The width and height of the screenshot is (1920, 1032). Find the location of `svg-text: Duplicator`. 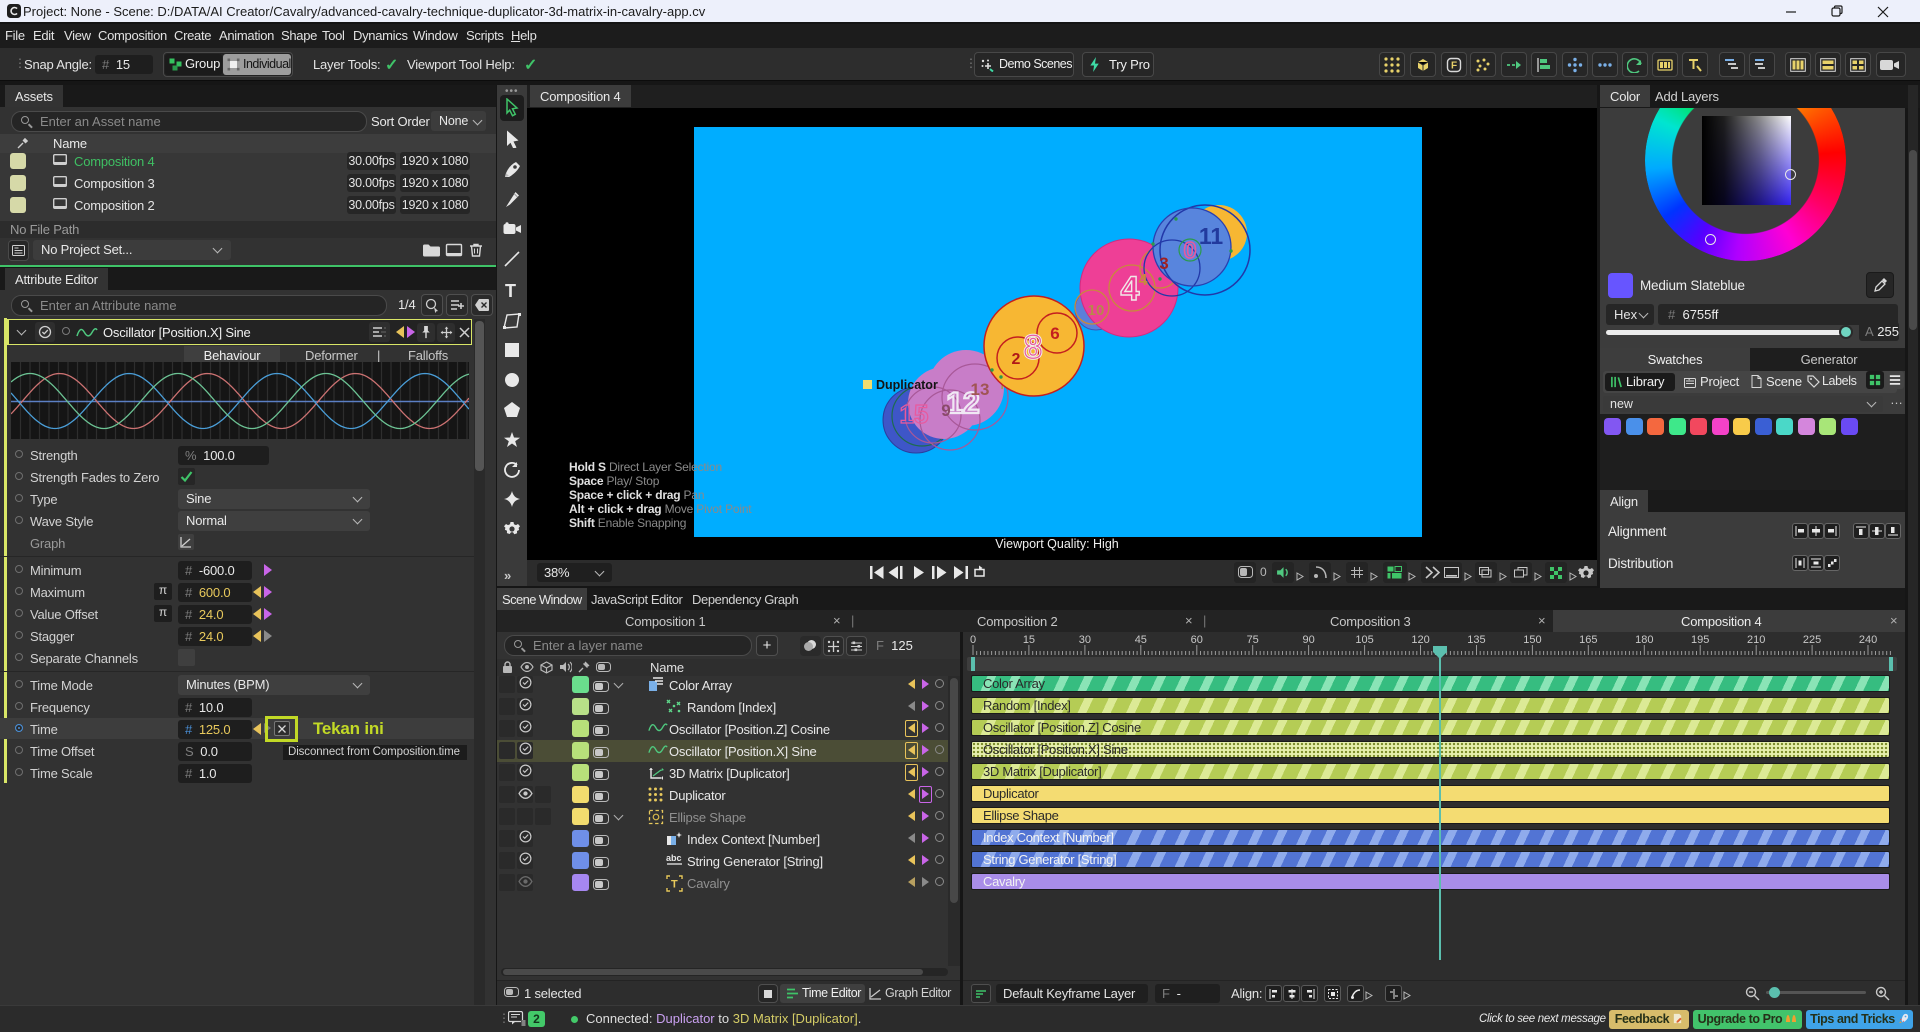

svg-text: Duplicator is located at coordinates (907, 385).